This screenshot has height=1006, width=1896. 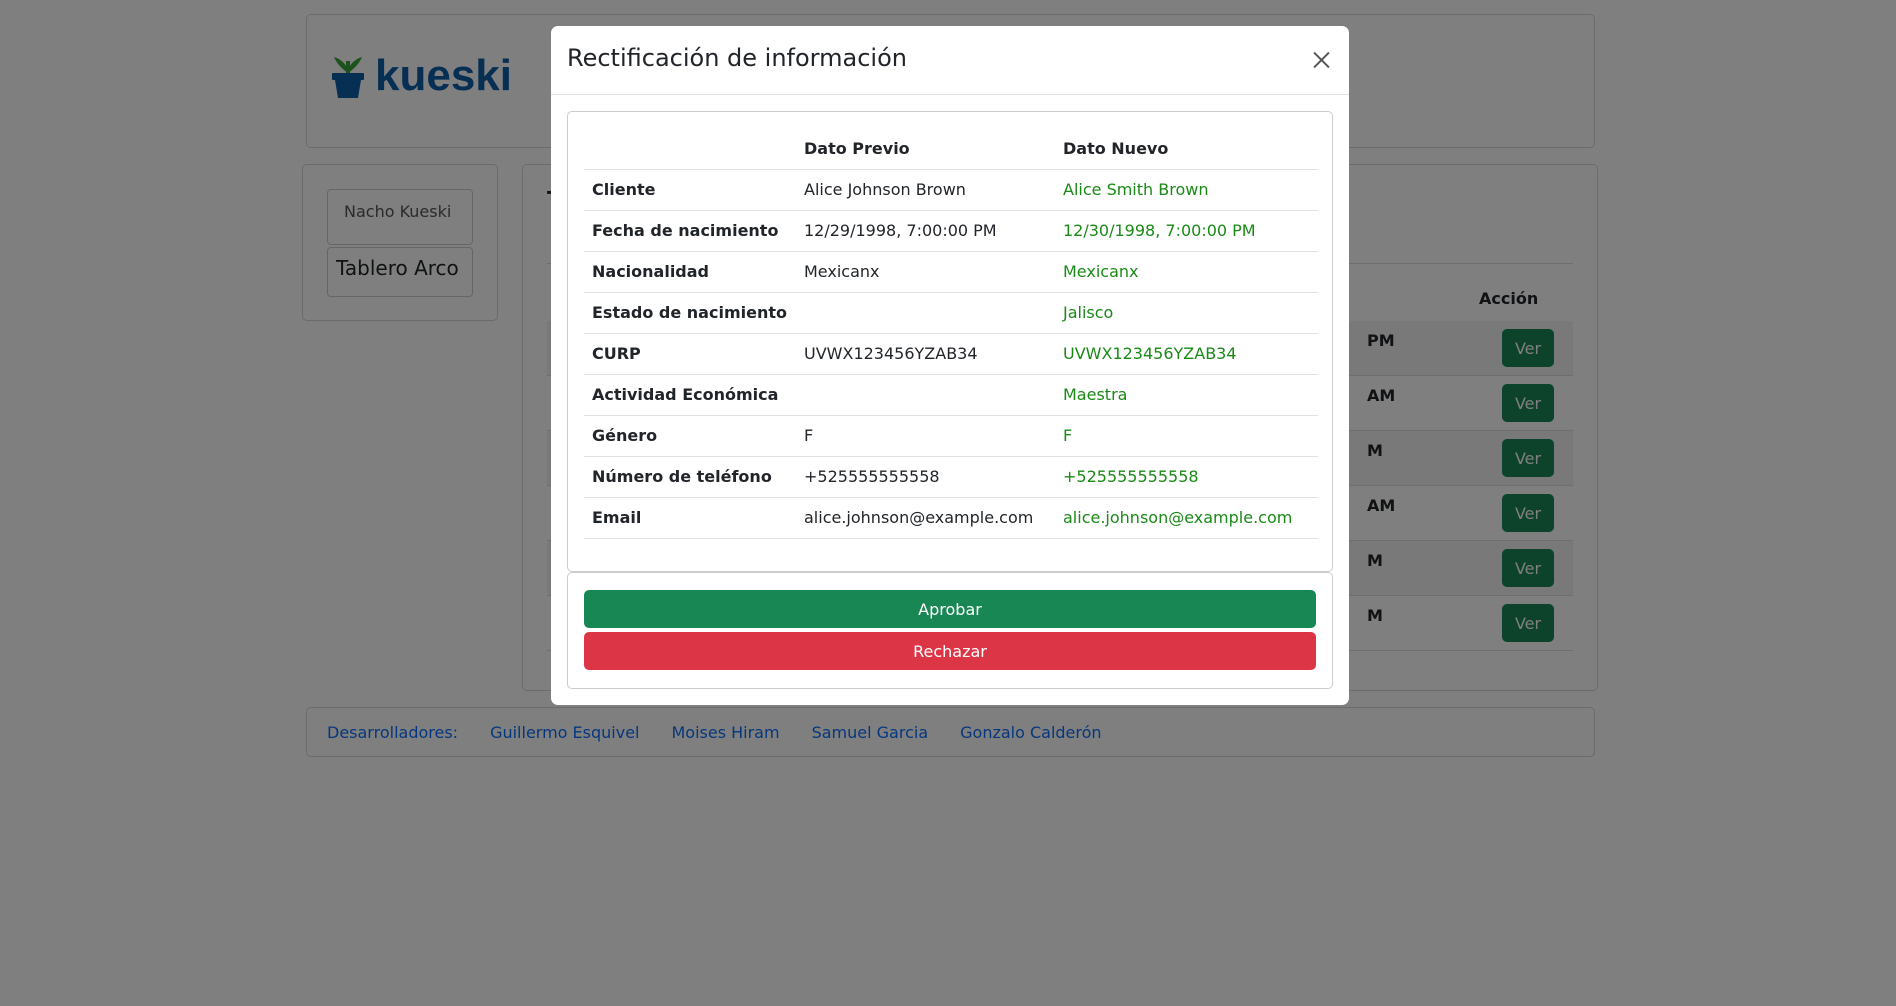 What do you see at coordinates (925, 354) in the screenshot?
I see `previous-value: UVWX123456YZAB34` at bounding box center [925, 354].